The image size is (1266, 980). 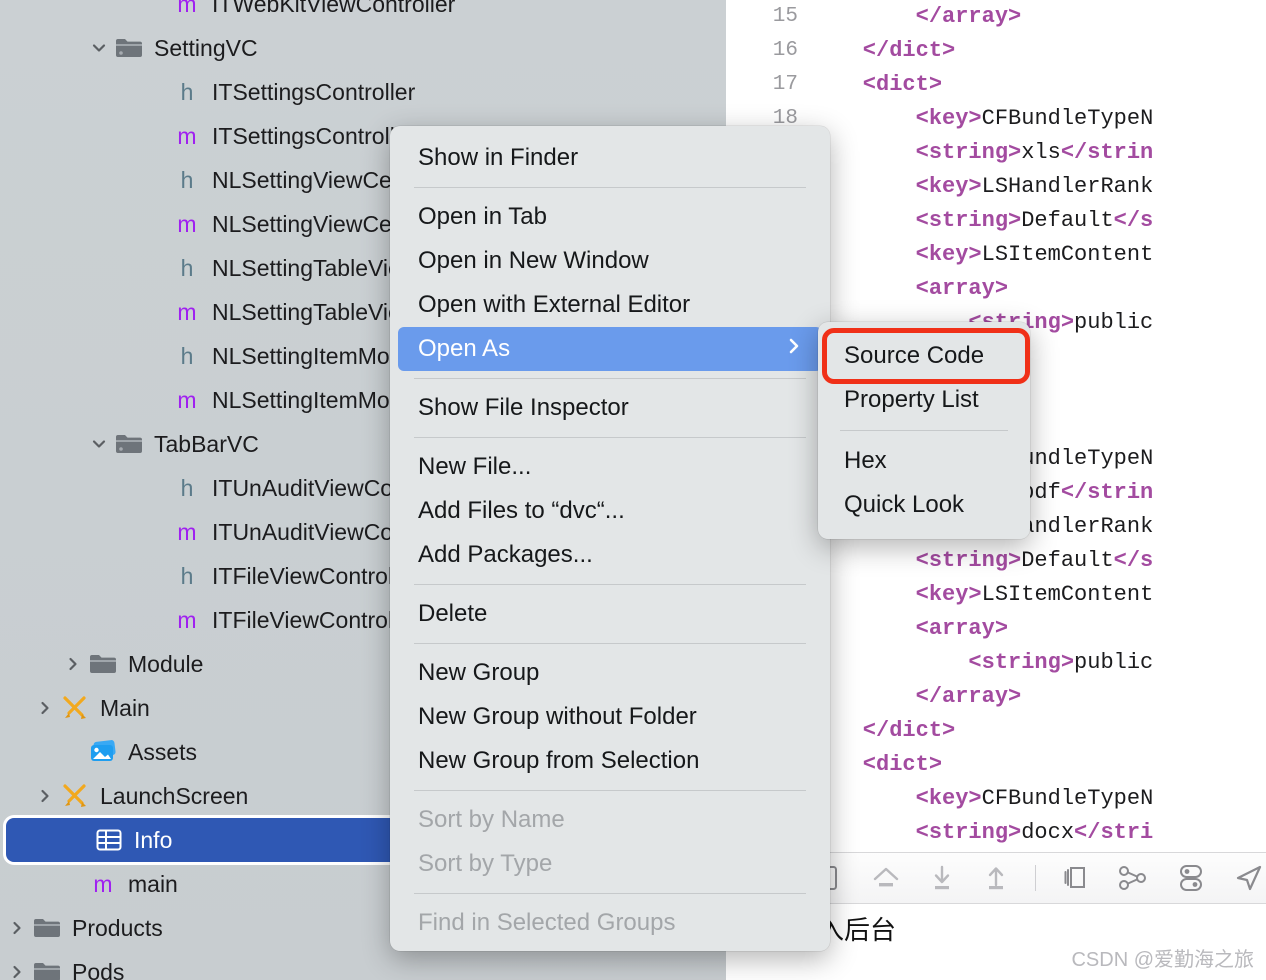 What do you see at coordinates (1133, 878) in the screenshot?
I see `hierarchy-icon` at bounding box center [1133, 878].